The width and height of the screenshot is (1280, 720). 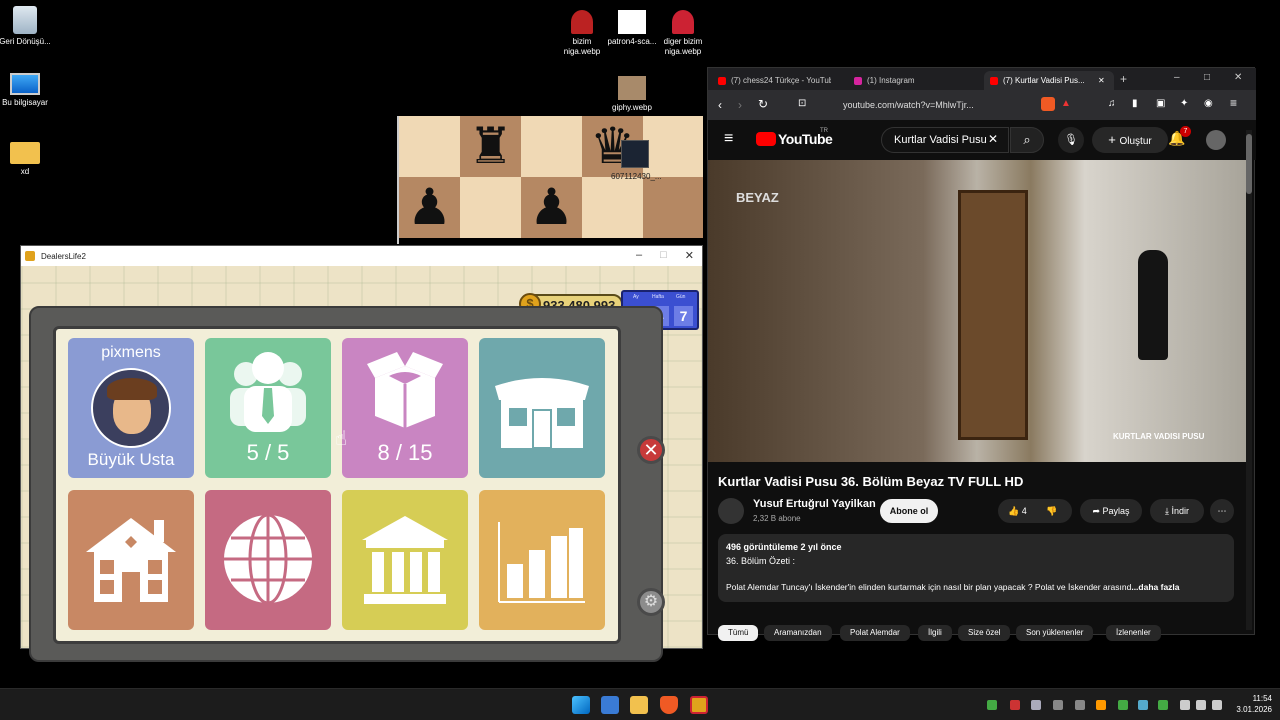 What do you see at coordinates (632, 88) in the screenshot?
I see `image-file-icon` at bounding box center [632, 88].